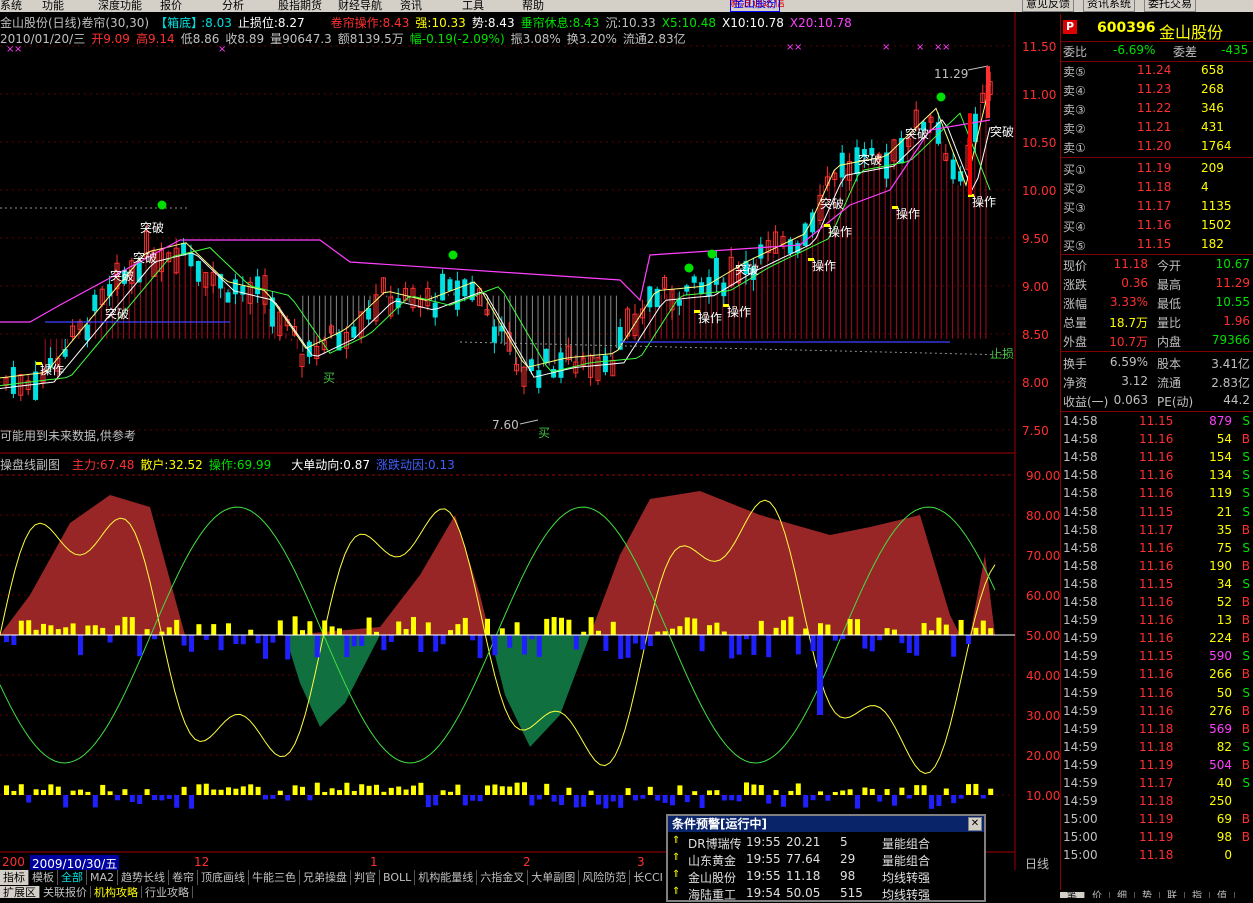 Image resolution: width=1253 pixels, height=903 pixels. I want to click on wei-cha-label: 委差, so click(1185, 52).